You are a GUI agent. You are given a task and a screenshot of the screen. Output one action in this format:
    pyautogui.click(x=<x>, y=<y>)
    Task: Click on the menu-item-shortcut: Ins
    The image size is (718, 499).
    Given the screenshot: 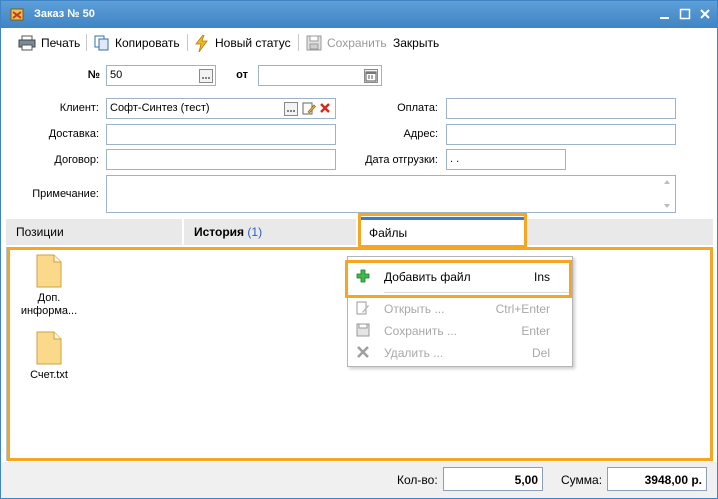 What is the action you would take?
    pyautogui.click(x=541, y=277)
    